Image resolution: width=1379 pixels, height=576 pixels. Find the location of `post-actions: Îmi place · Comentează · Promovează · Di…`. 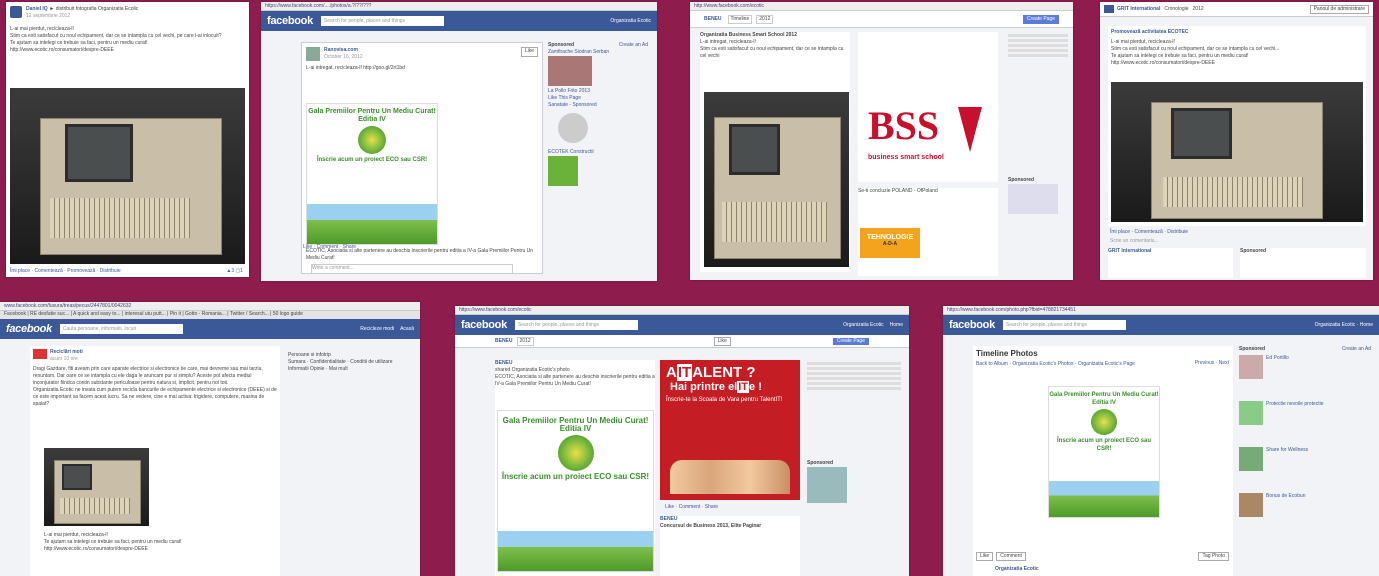

post-actions: Îmi place · Comentează · Promovează · Di… is located at coordinates (65, 271).